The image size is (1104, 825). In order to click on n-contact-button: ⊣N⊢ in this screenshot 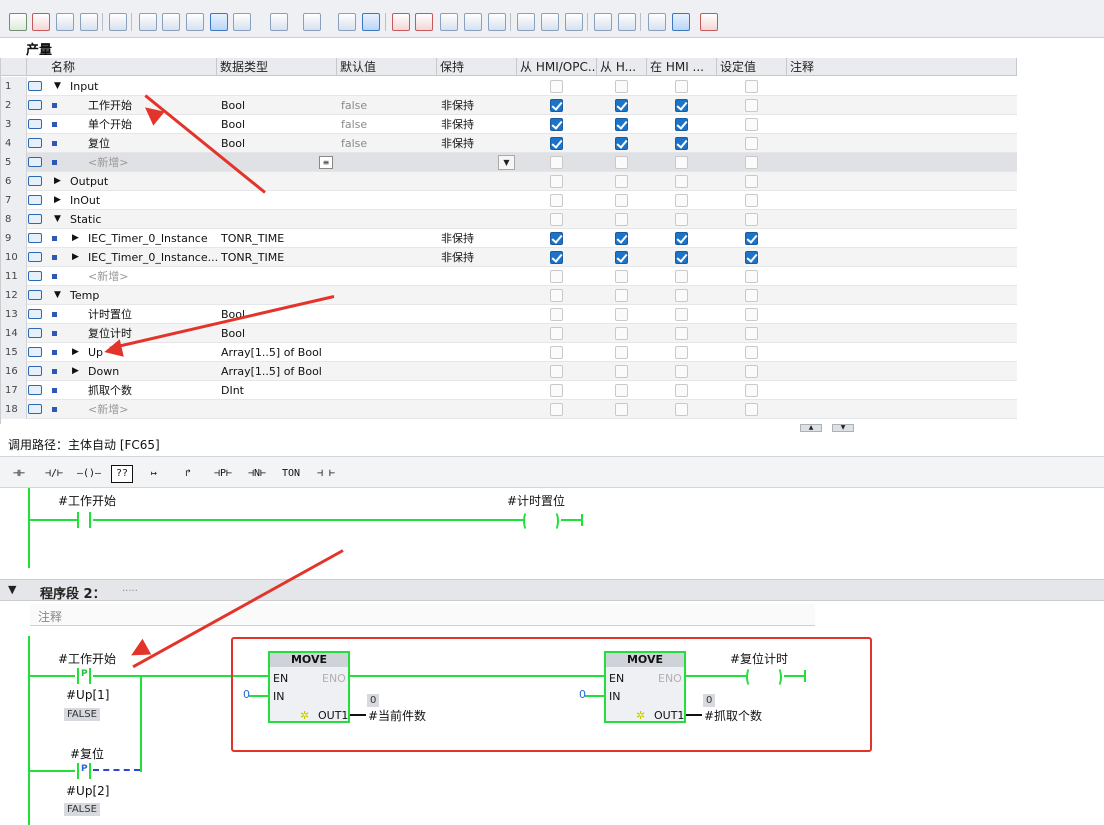, I will do `click(257, 474)`.